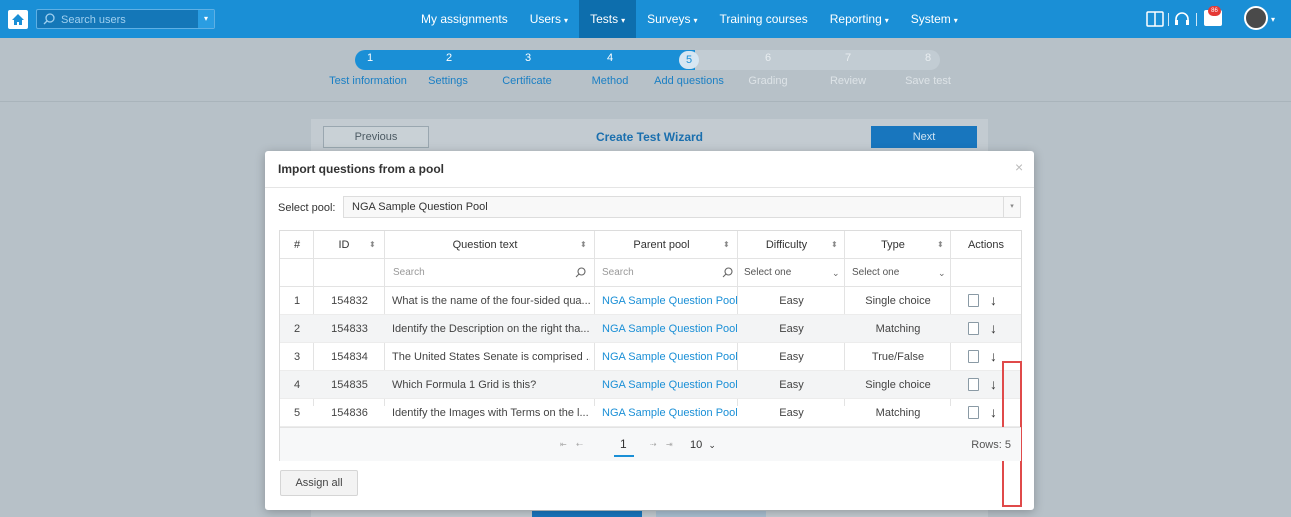 Image resolution: width=1291 pixels, height=517 pixels. I want to click on column-header-difficulty: Difficulty, so click(786, 245).